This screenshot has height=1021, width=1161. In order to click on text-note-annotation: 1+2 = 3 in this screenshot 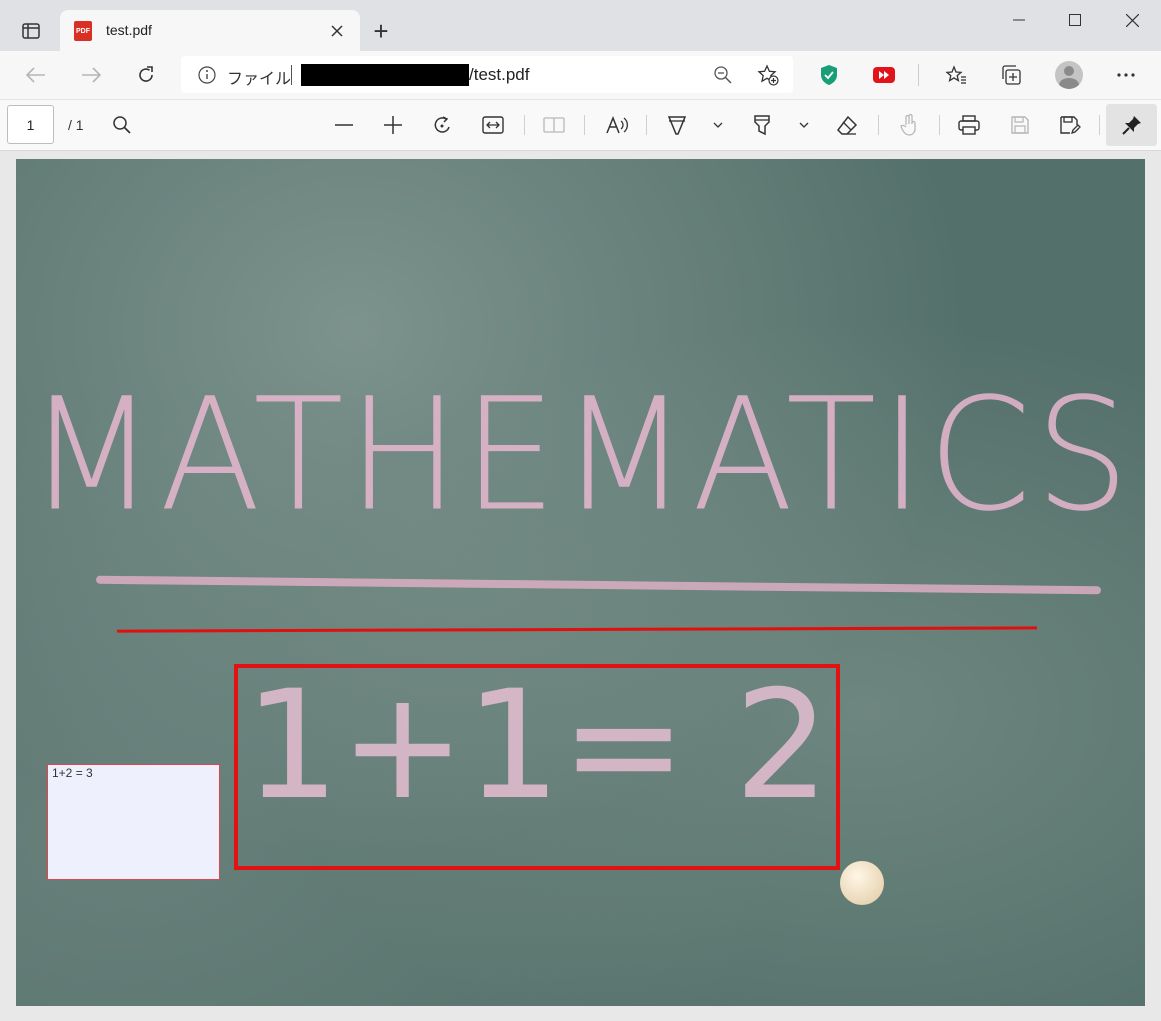, I will do `click(133, 822)`.